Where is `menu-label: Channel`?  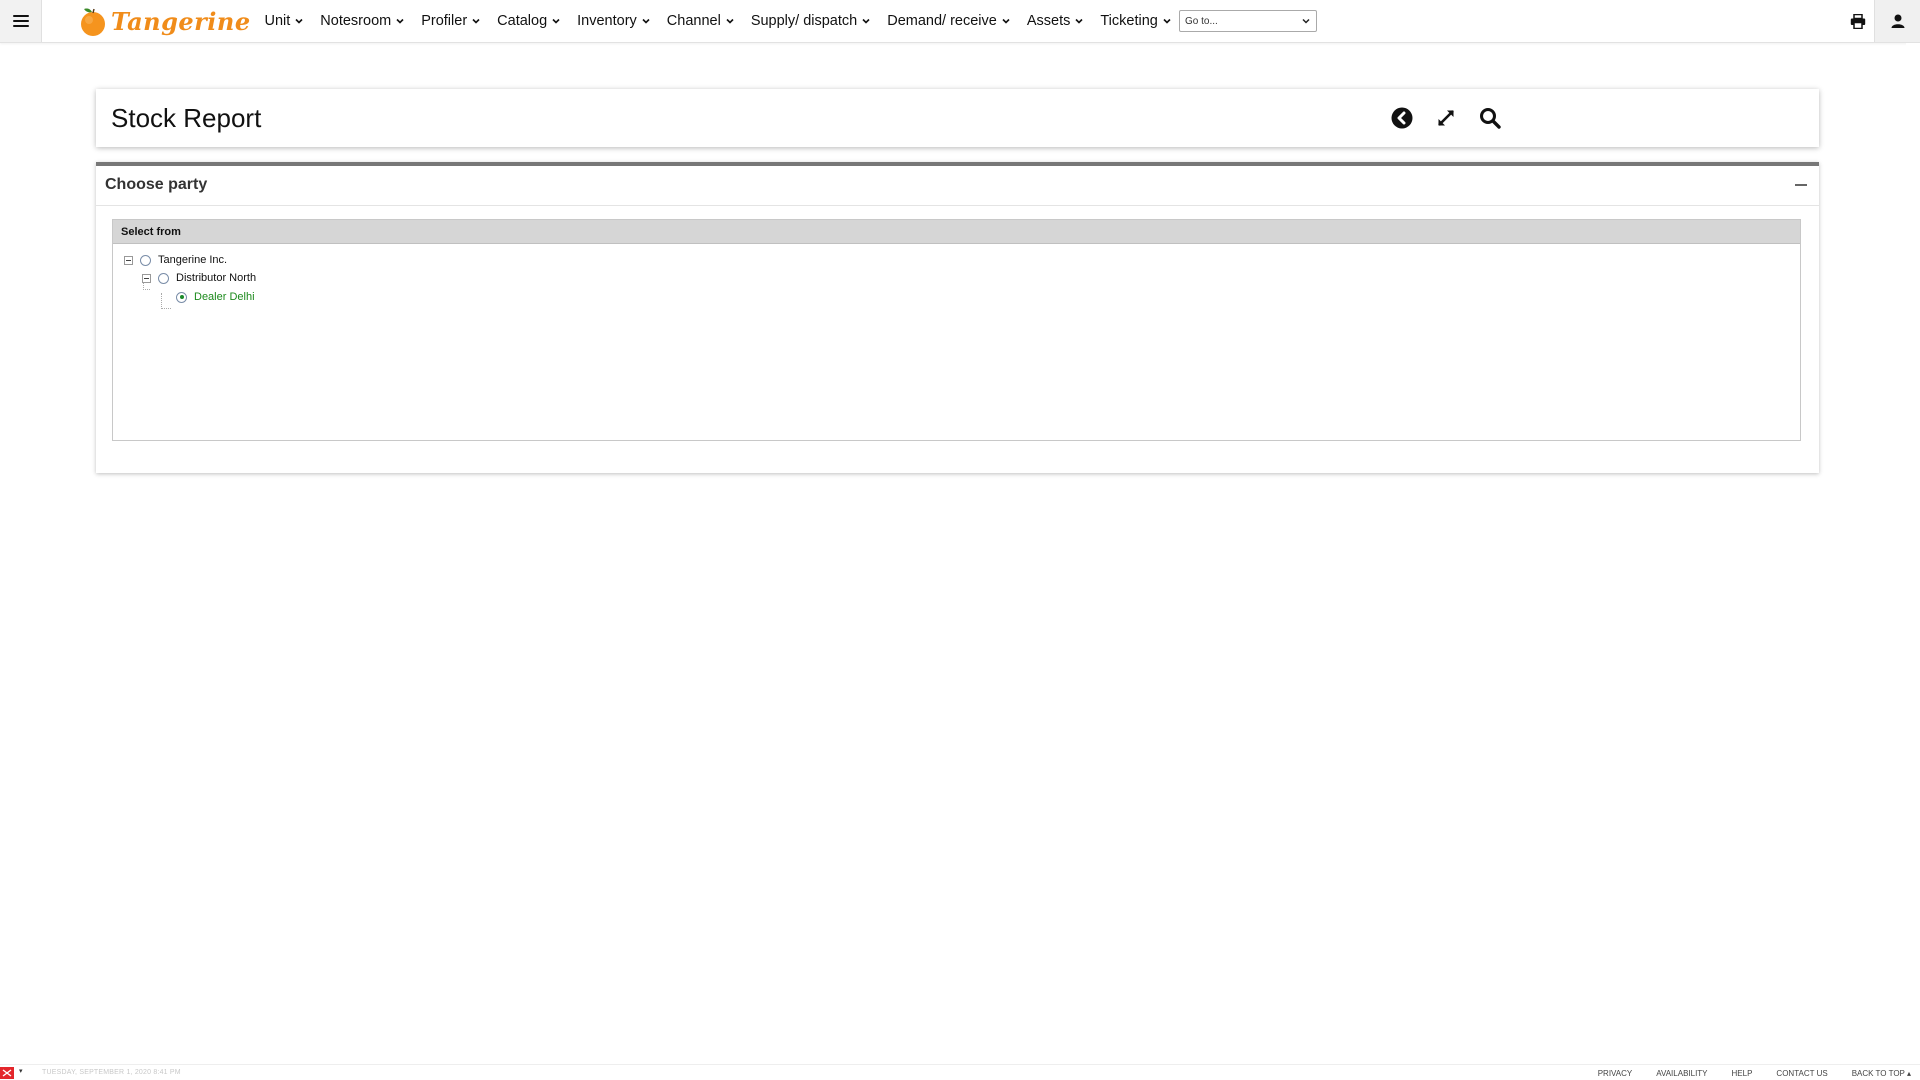 menu-label: Channel is located at coordinates (693, 21).